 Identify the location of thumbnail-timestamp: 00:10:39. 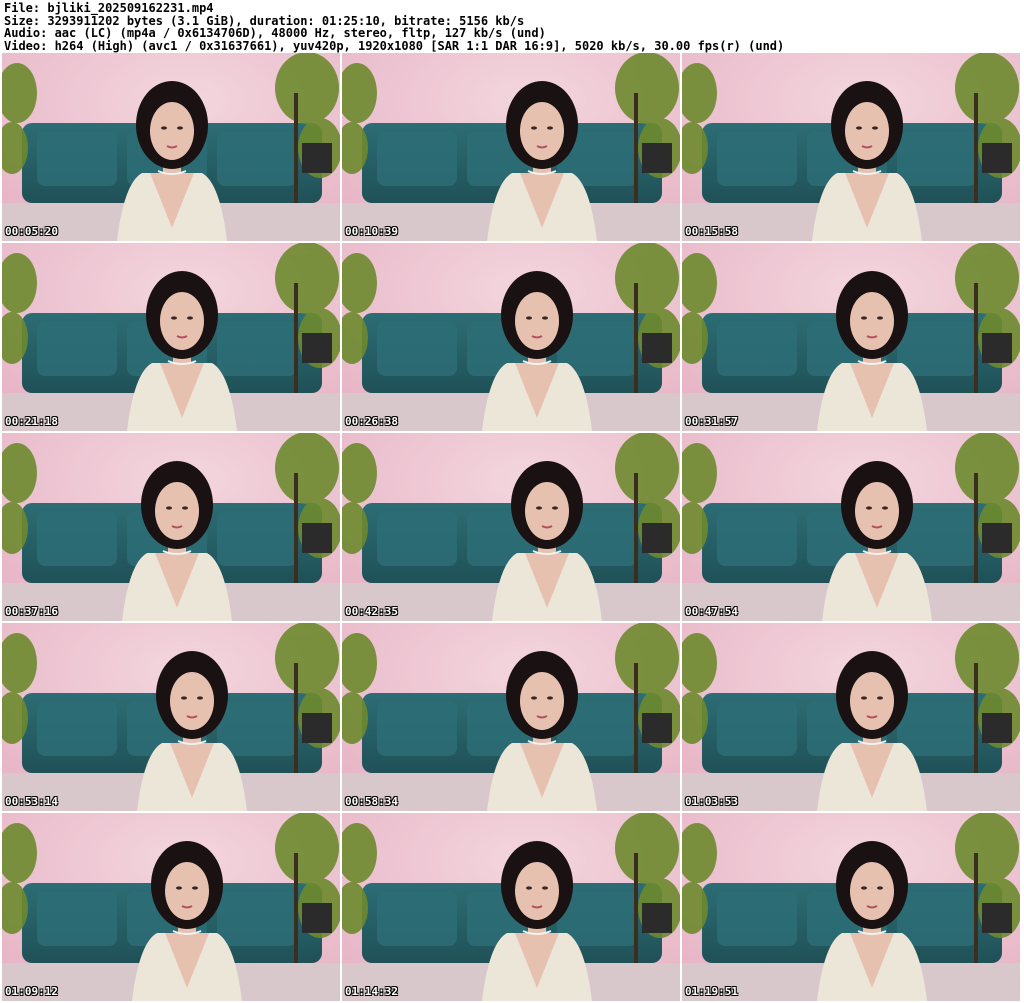
(371, 231).